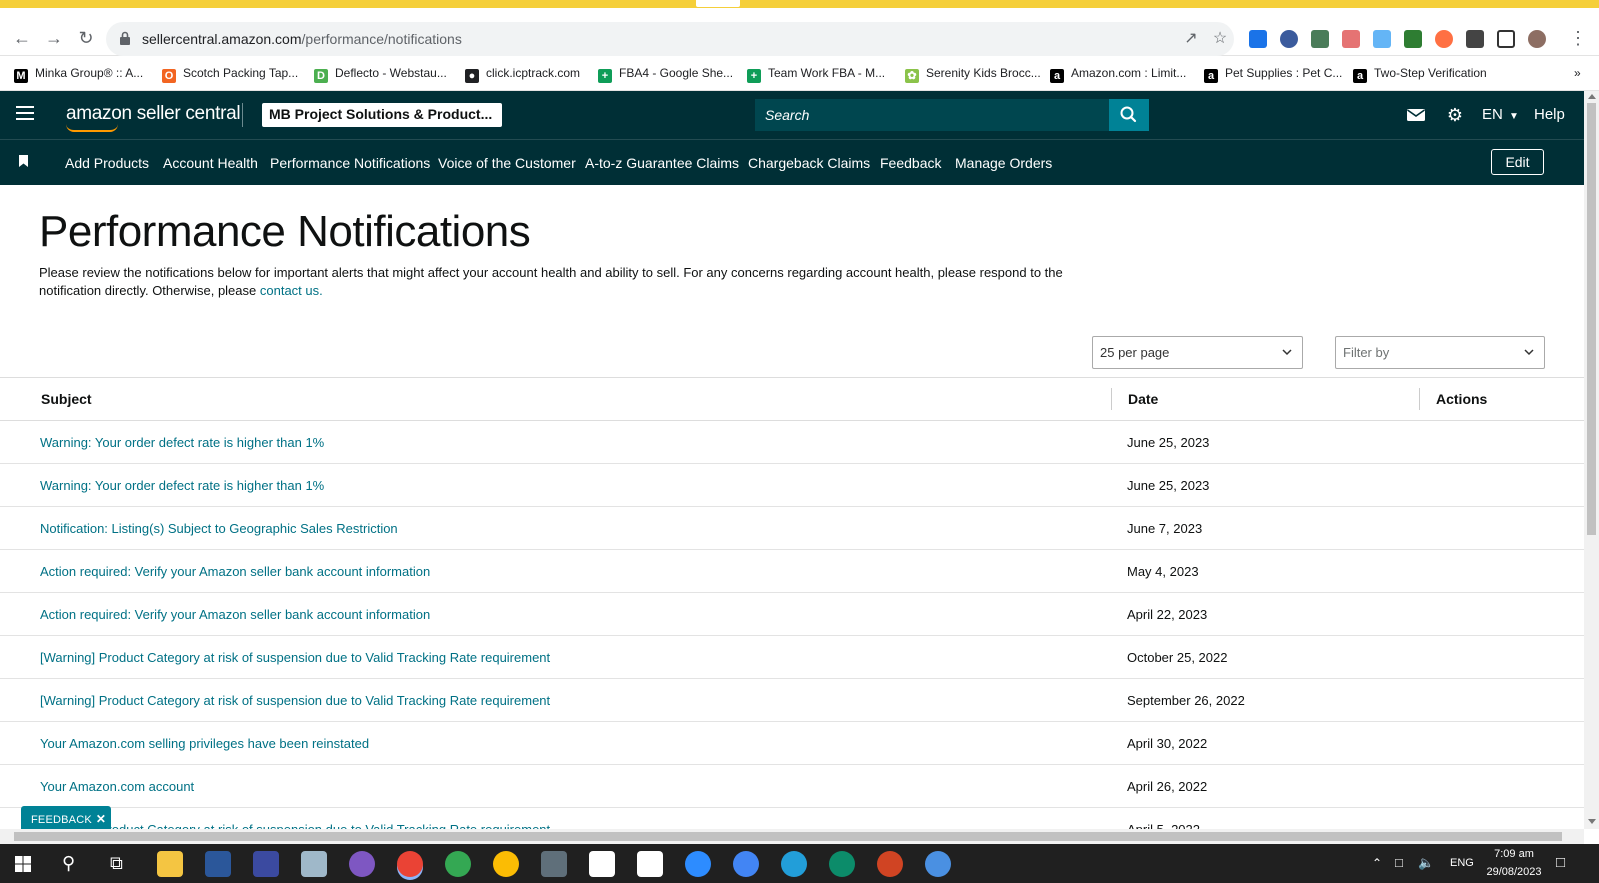 The width and height of the screenshot is (1599, 883). What do you see at coordinates (809, 163) in the screenshot?
I see `nav-chargeback-claims: Chargeback Claims` at bounding box center [809, 163].